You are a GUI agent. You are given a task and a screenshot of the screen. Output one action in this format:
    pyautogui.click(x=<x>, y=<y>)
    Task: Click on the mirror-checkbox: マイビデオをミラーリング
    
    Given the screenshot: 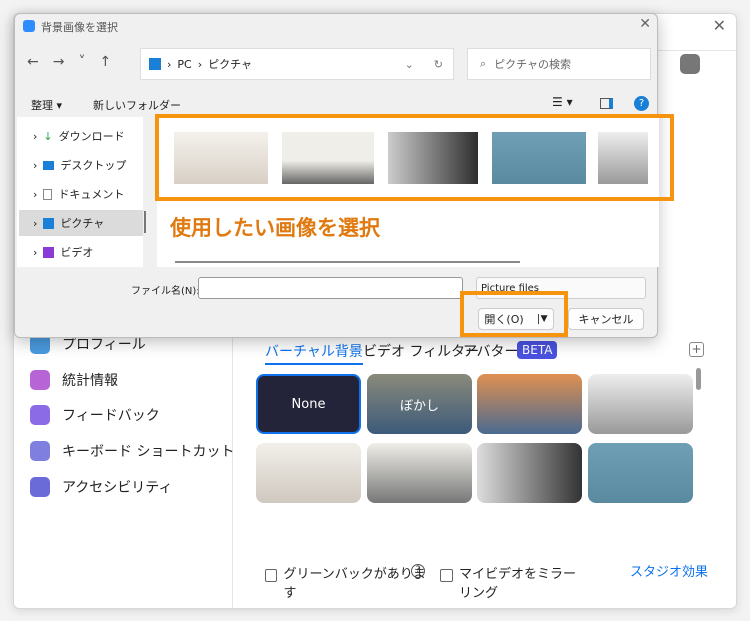 What is the action you would take?
    pyautogui.click(x=512, y=582)
    